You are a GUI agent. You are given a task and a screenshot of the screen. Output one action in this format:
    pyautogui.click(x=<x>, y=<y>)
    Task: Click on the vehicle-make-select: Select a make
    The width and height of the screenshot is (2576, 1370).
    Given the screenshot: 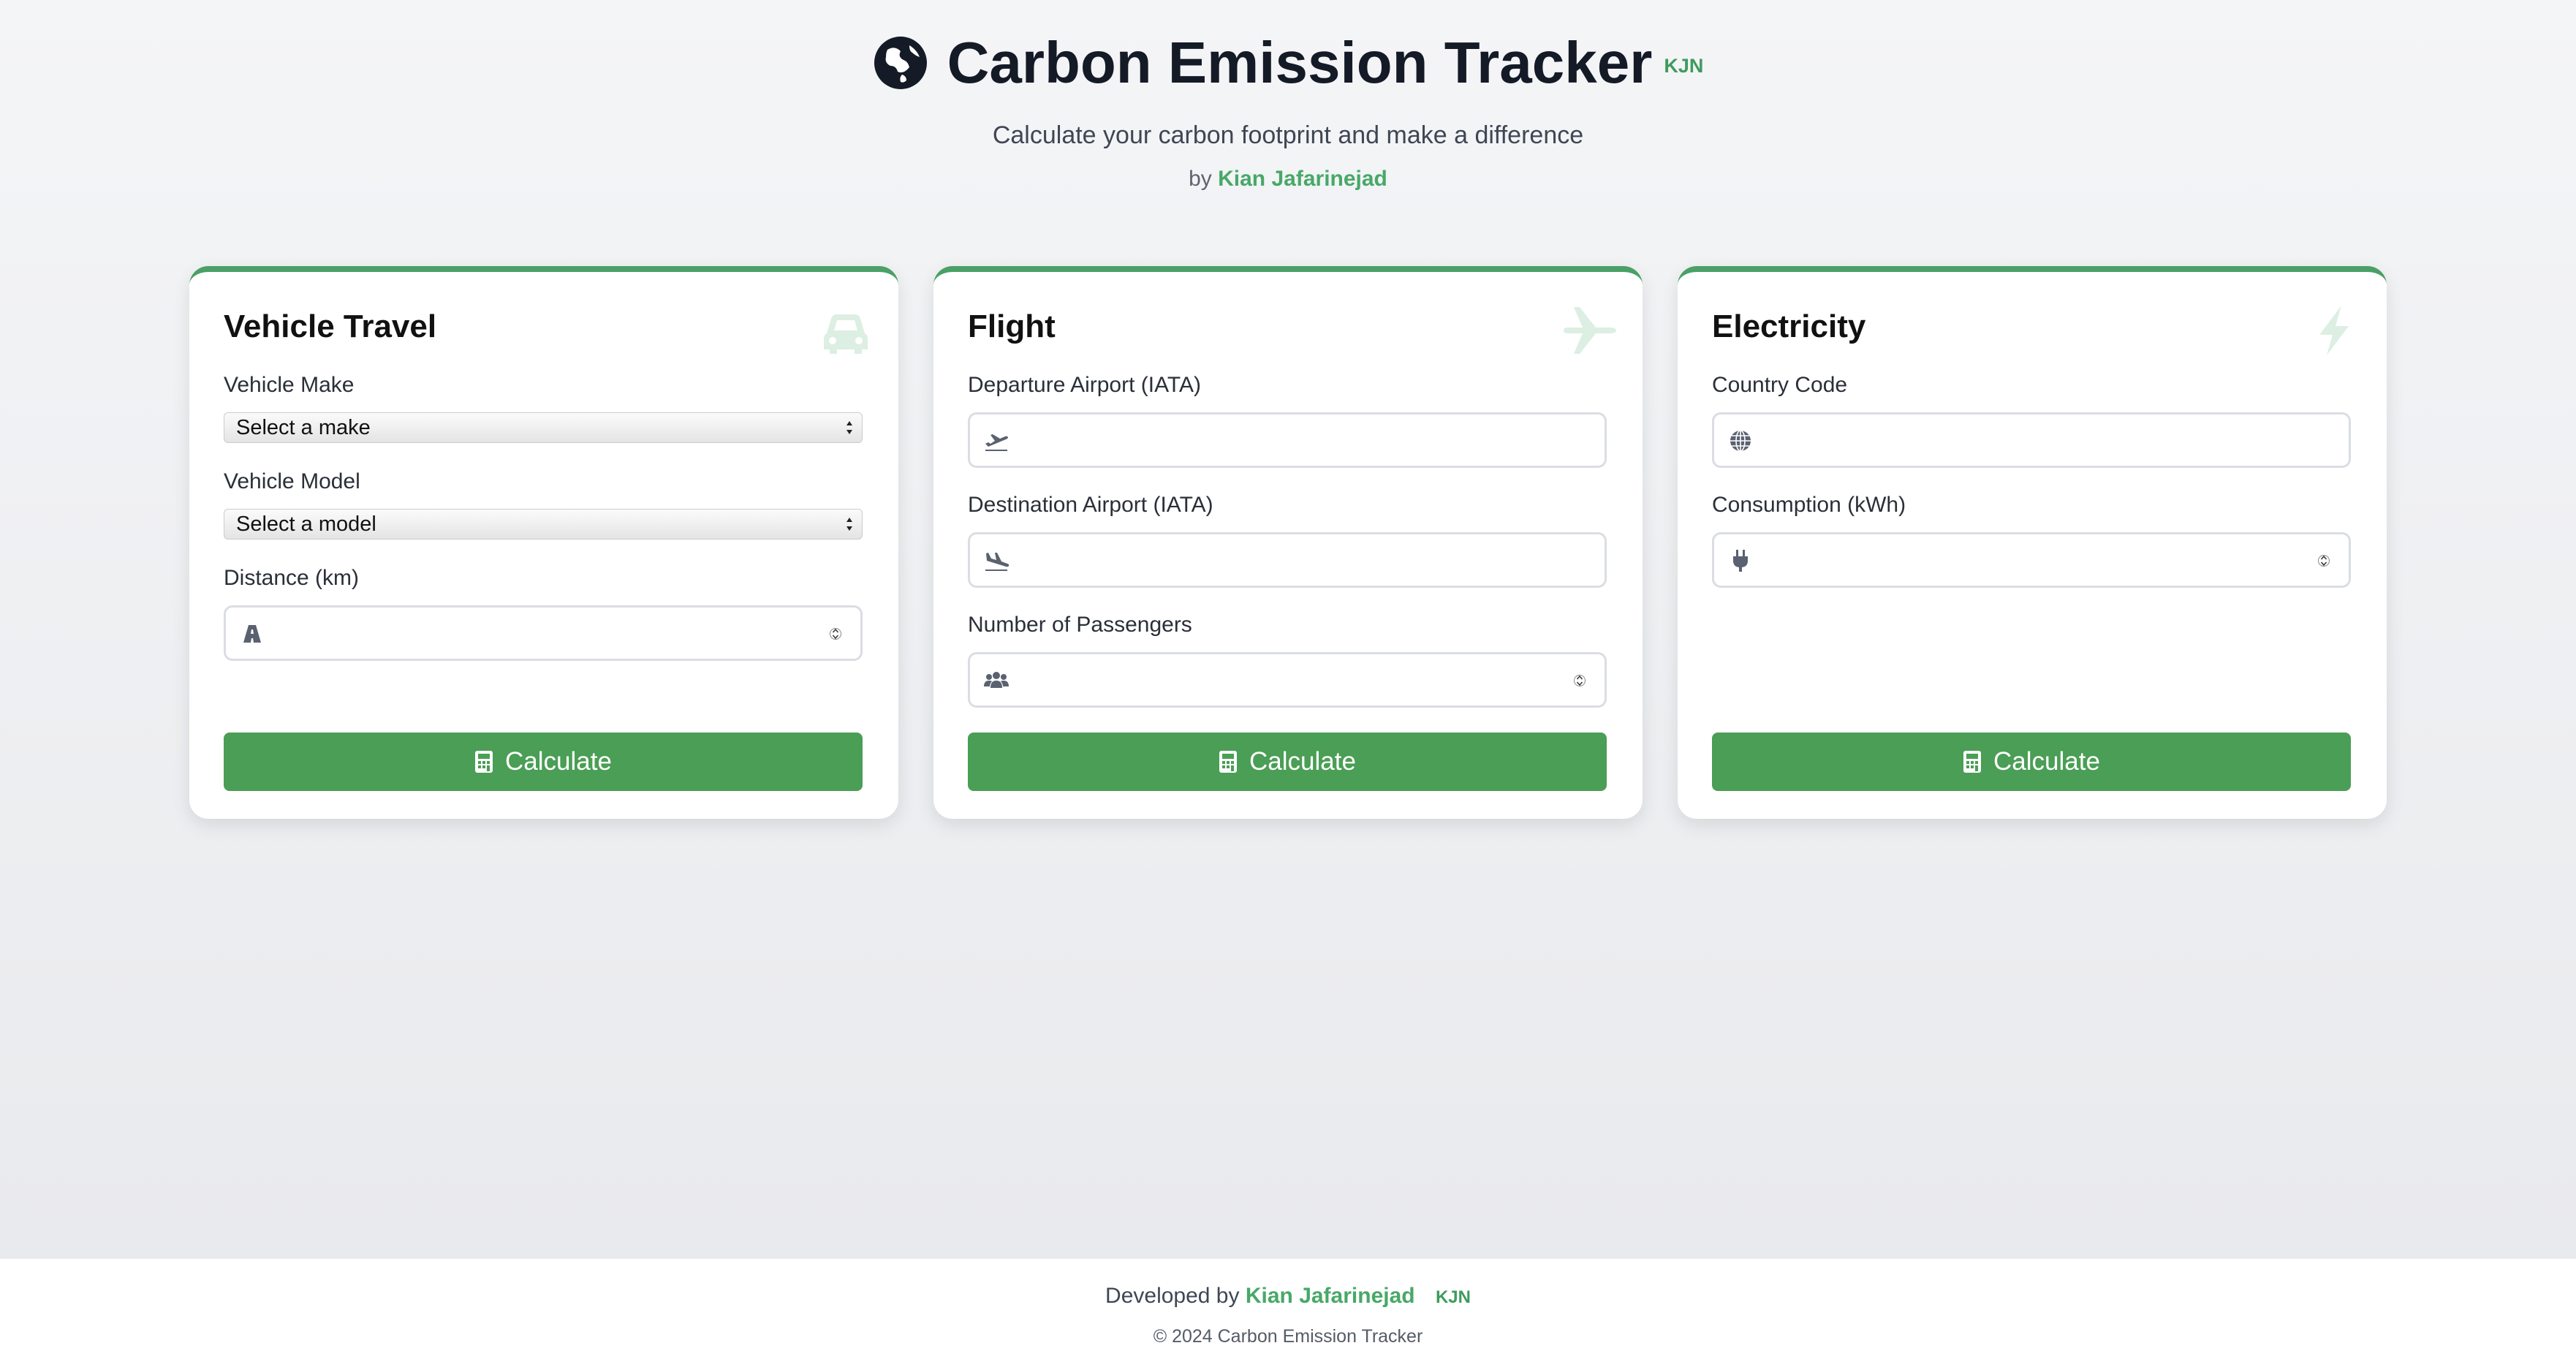 What is the action you would take?
    pyautogui.click(x=543, y=427)
    